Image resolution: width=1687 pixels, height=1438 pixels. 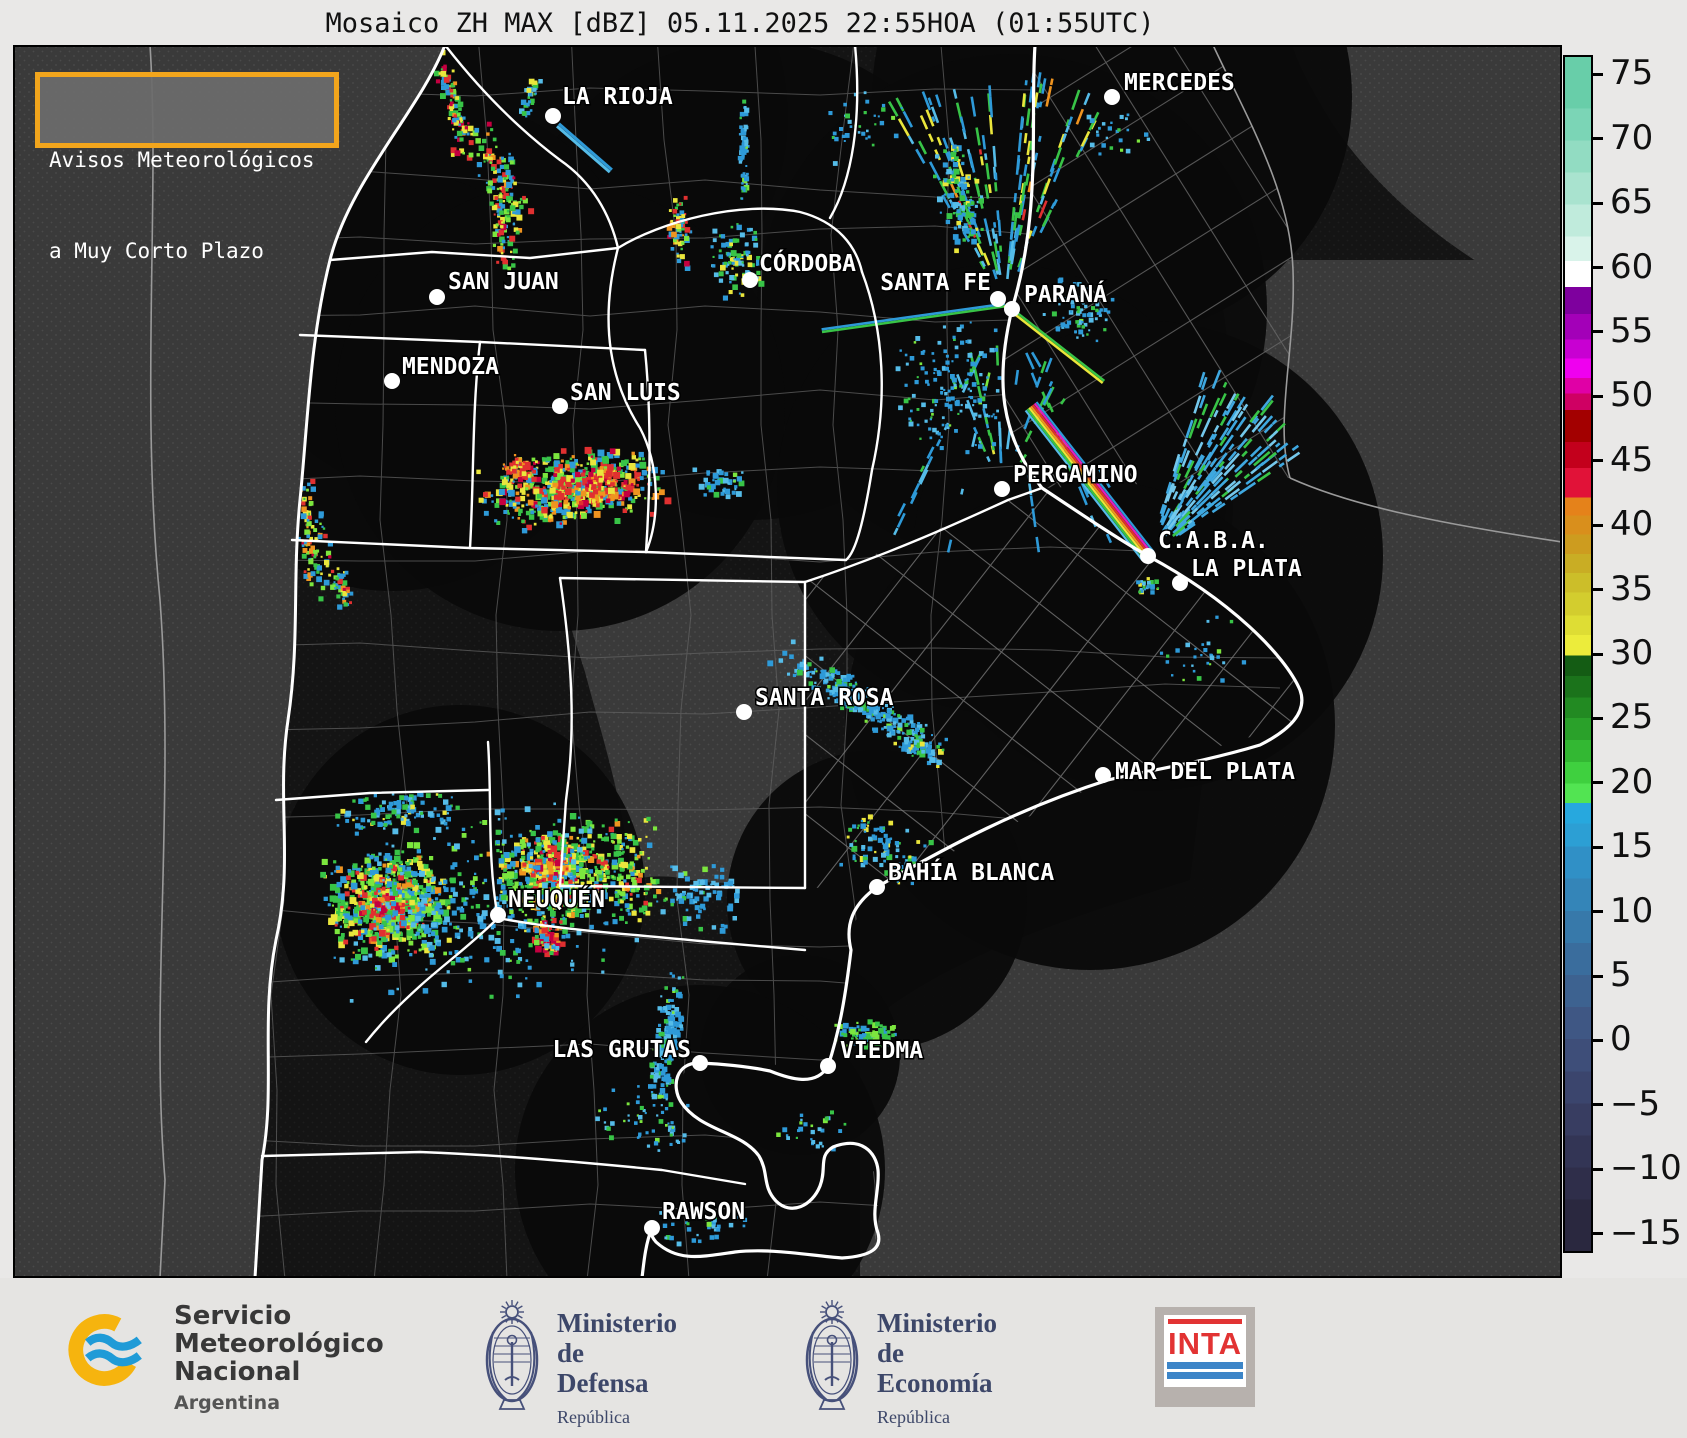 What do you see at coordinates (503, 282) in the screenshot?
I see `city-label: SAN JUAN` at bounding box center [503, 282].